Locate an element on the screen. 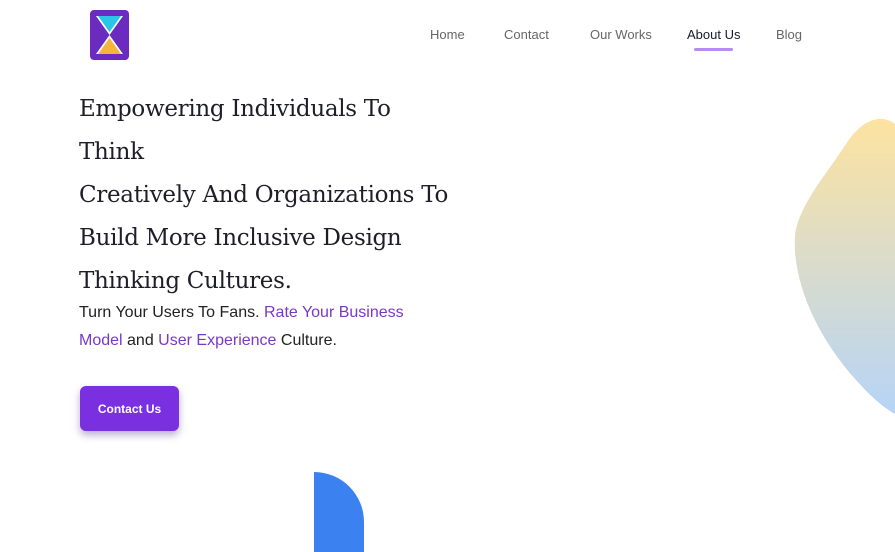 The image size is (895, 552). headline-line: Empowering Individuals To Think is located at coordinates (235, 130).